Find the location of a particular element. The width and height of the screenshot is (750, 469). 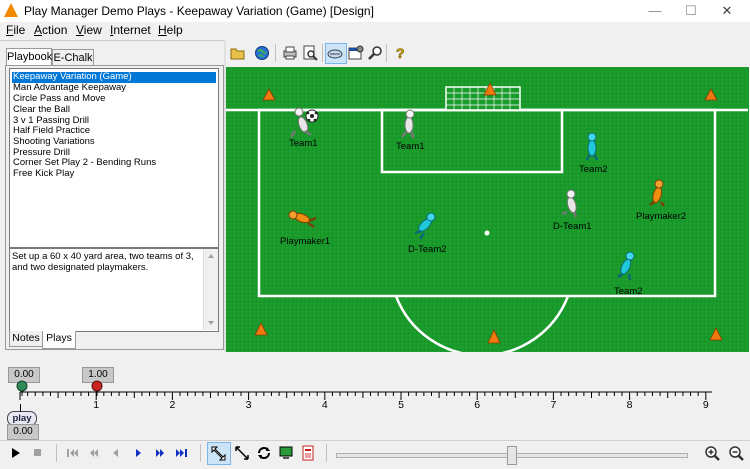

close-button: ✕ is located at coordinates (727, 11).